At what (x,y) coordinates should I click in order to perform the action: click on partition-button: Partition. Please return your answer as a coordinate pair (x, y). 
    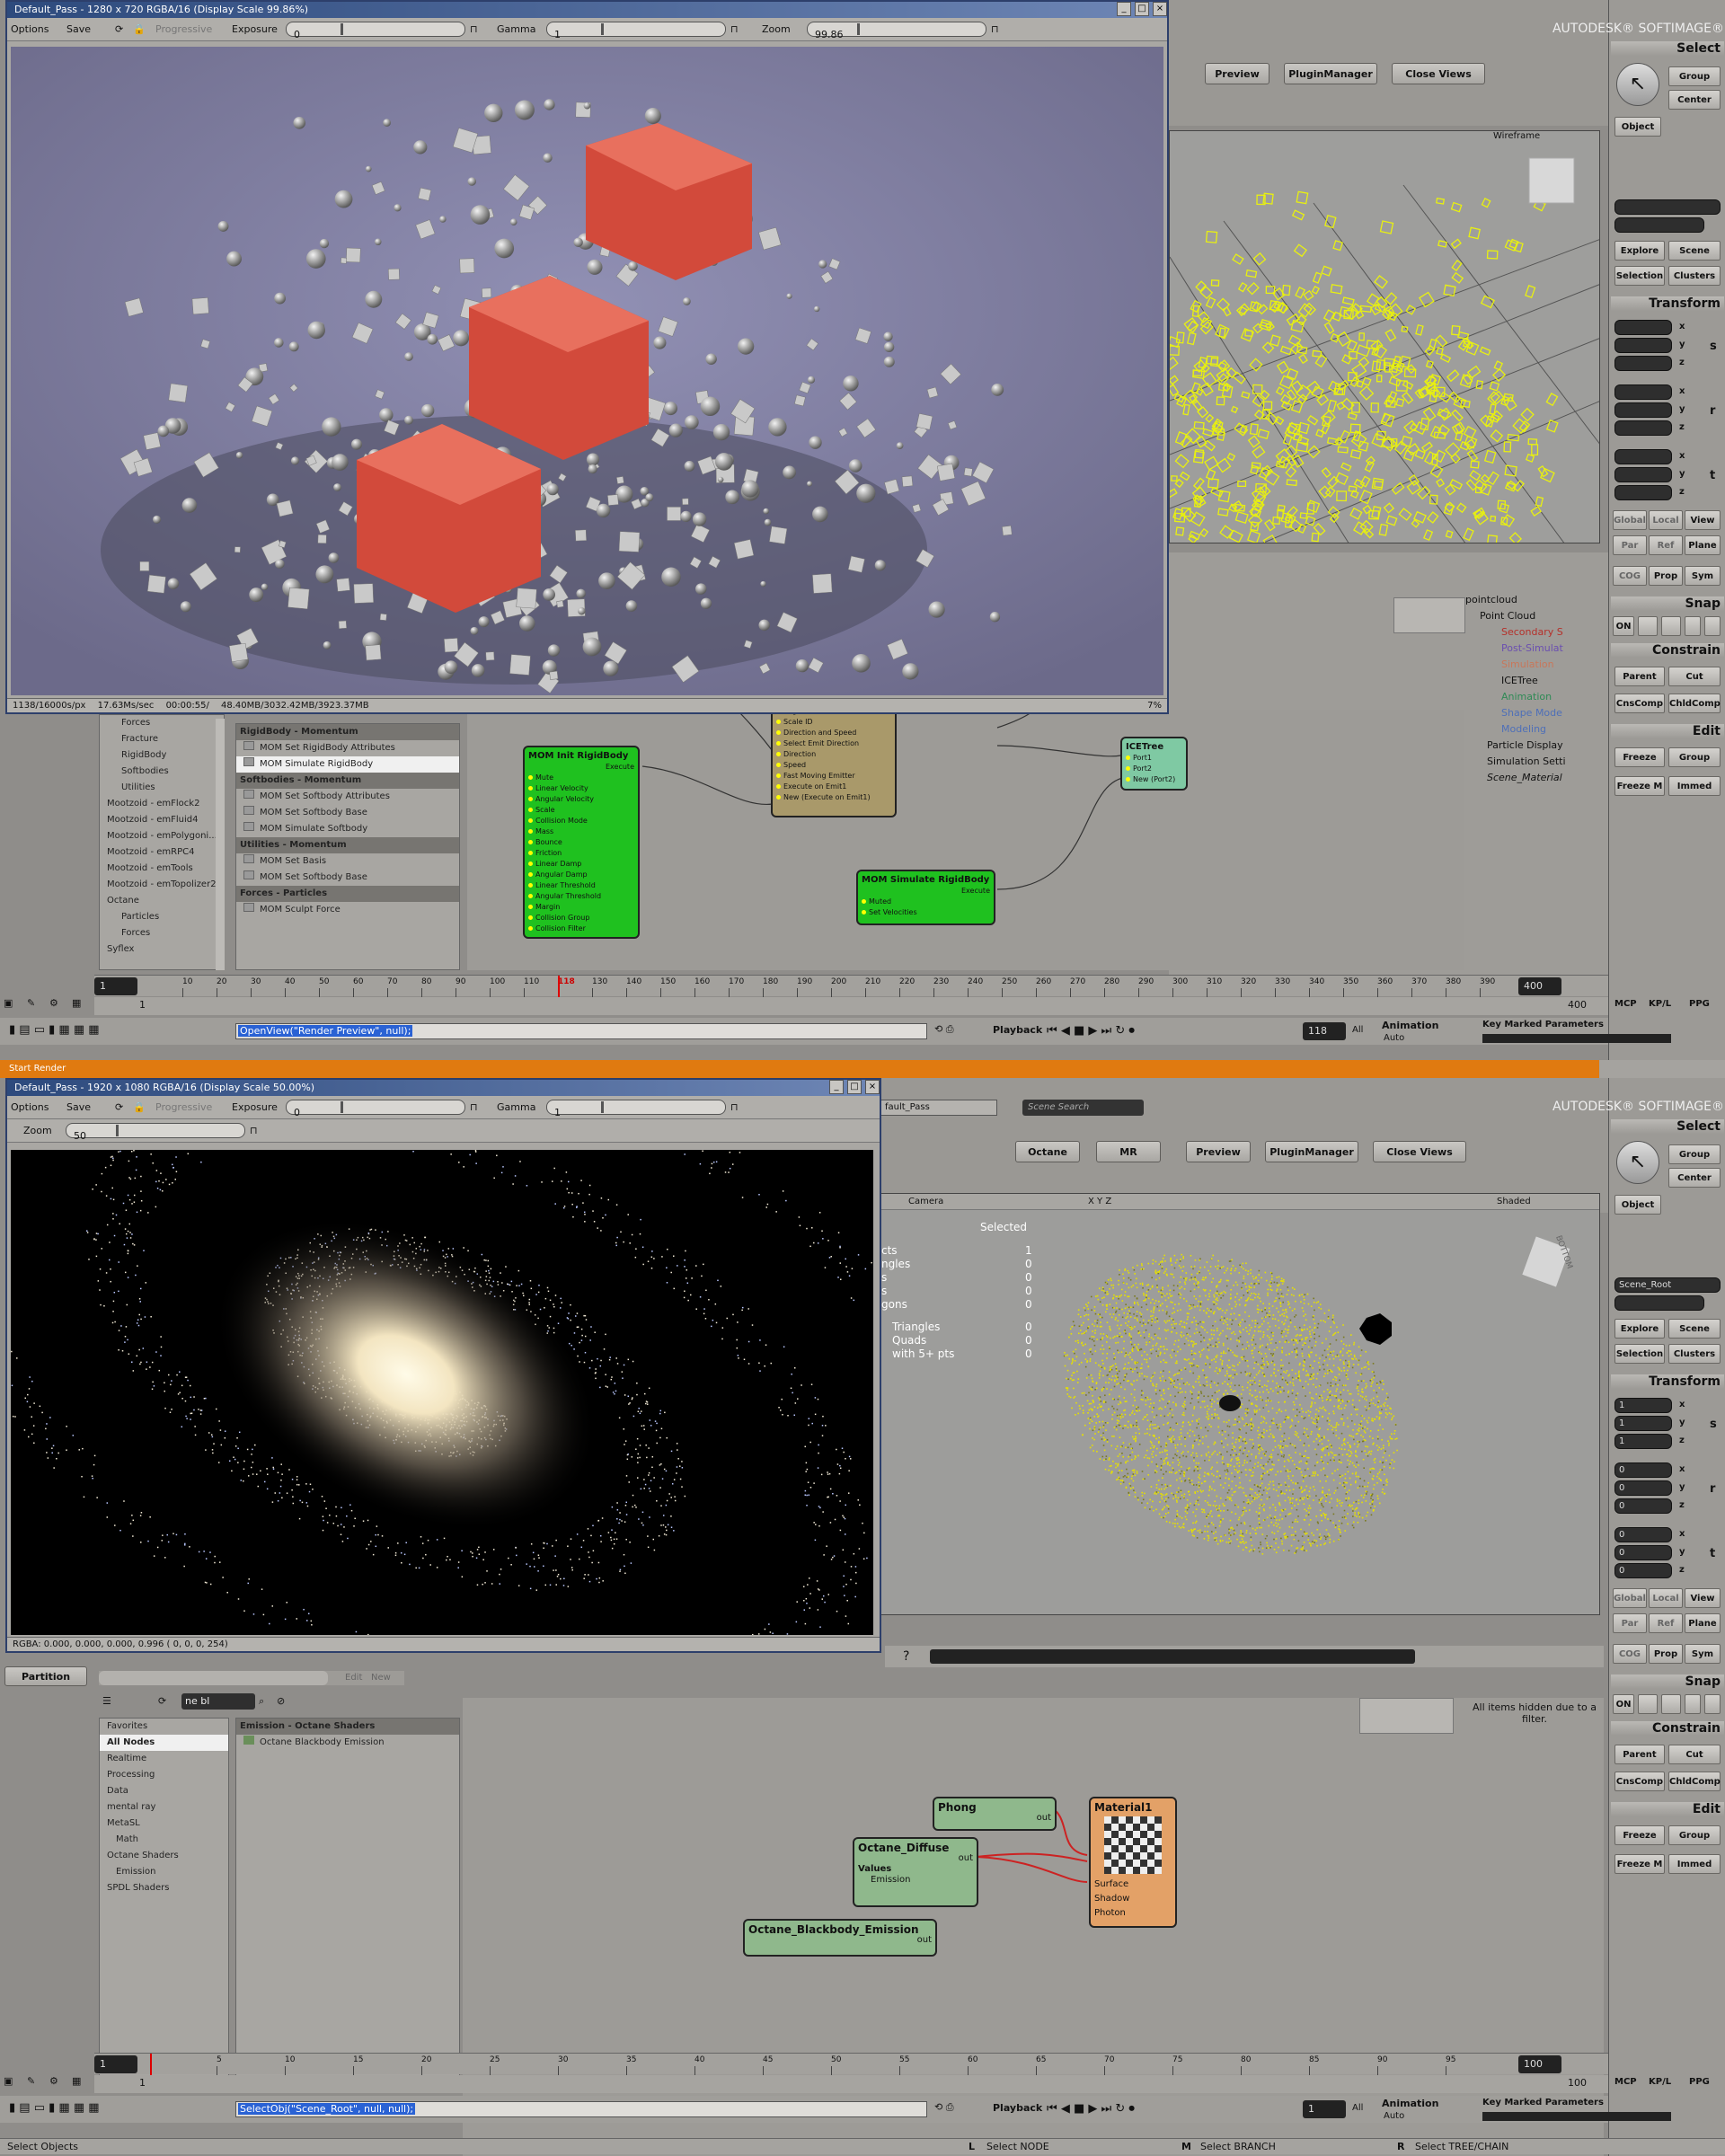
    Looking at the image, I should click on (45, 1676).